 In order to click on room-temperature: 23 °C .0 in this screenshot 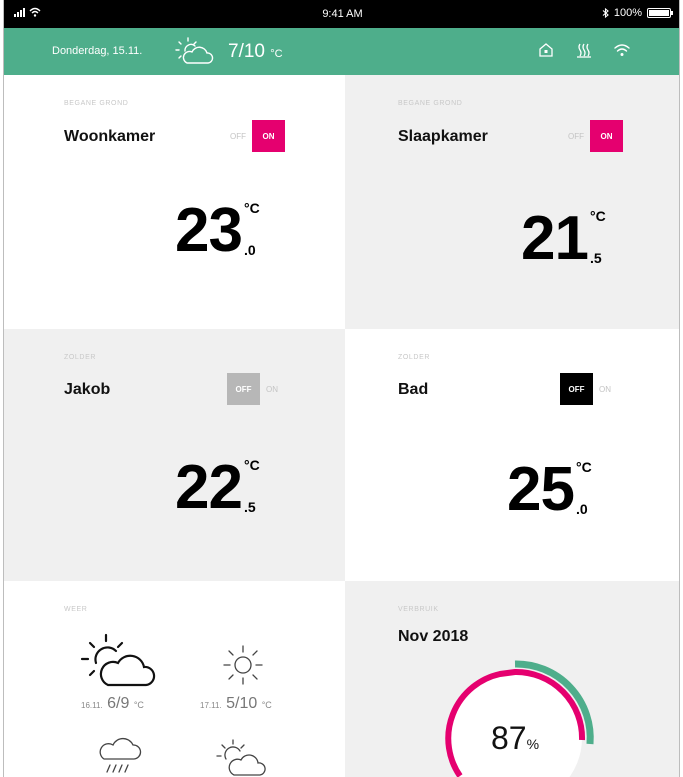, I will do `click(217, 231)`.